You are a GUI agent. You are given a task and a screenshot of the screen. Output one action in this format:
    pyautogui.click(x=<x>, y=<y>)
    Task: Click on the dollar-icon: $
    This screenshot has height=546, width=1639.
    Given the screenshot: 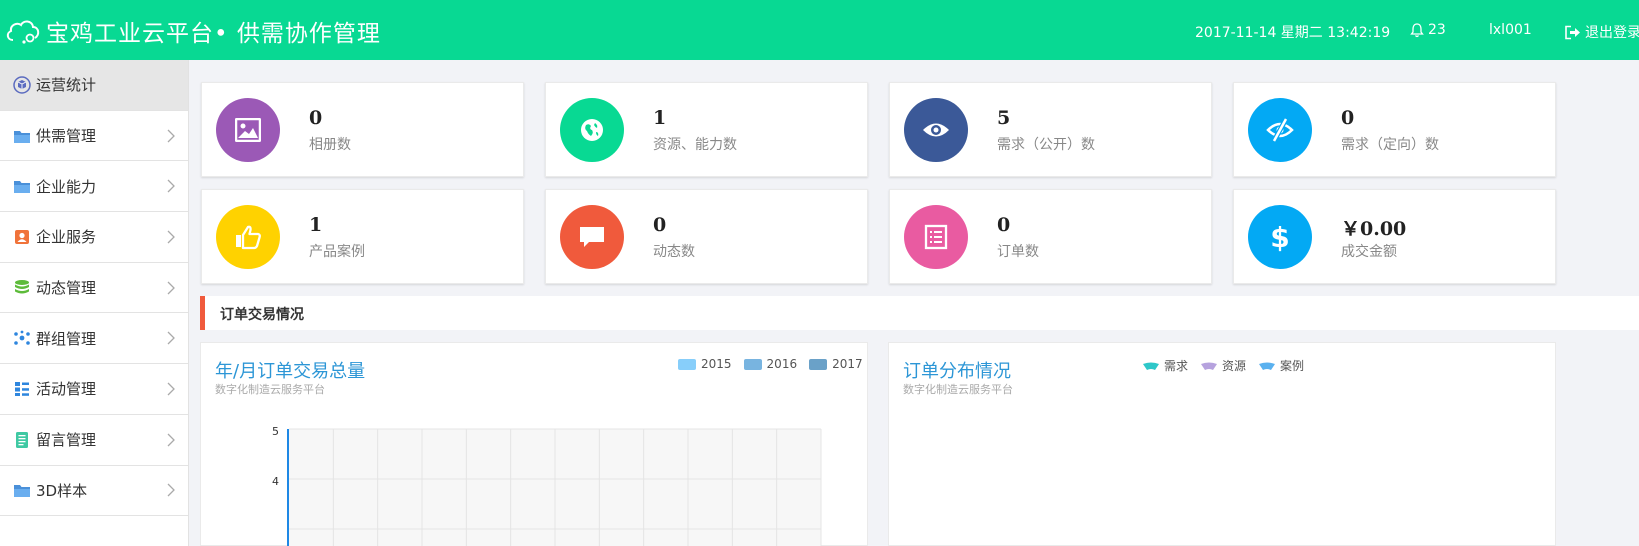 What is the action you would take?
    pyautogui.click(x=1280, y=237)
    